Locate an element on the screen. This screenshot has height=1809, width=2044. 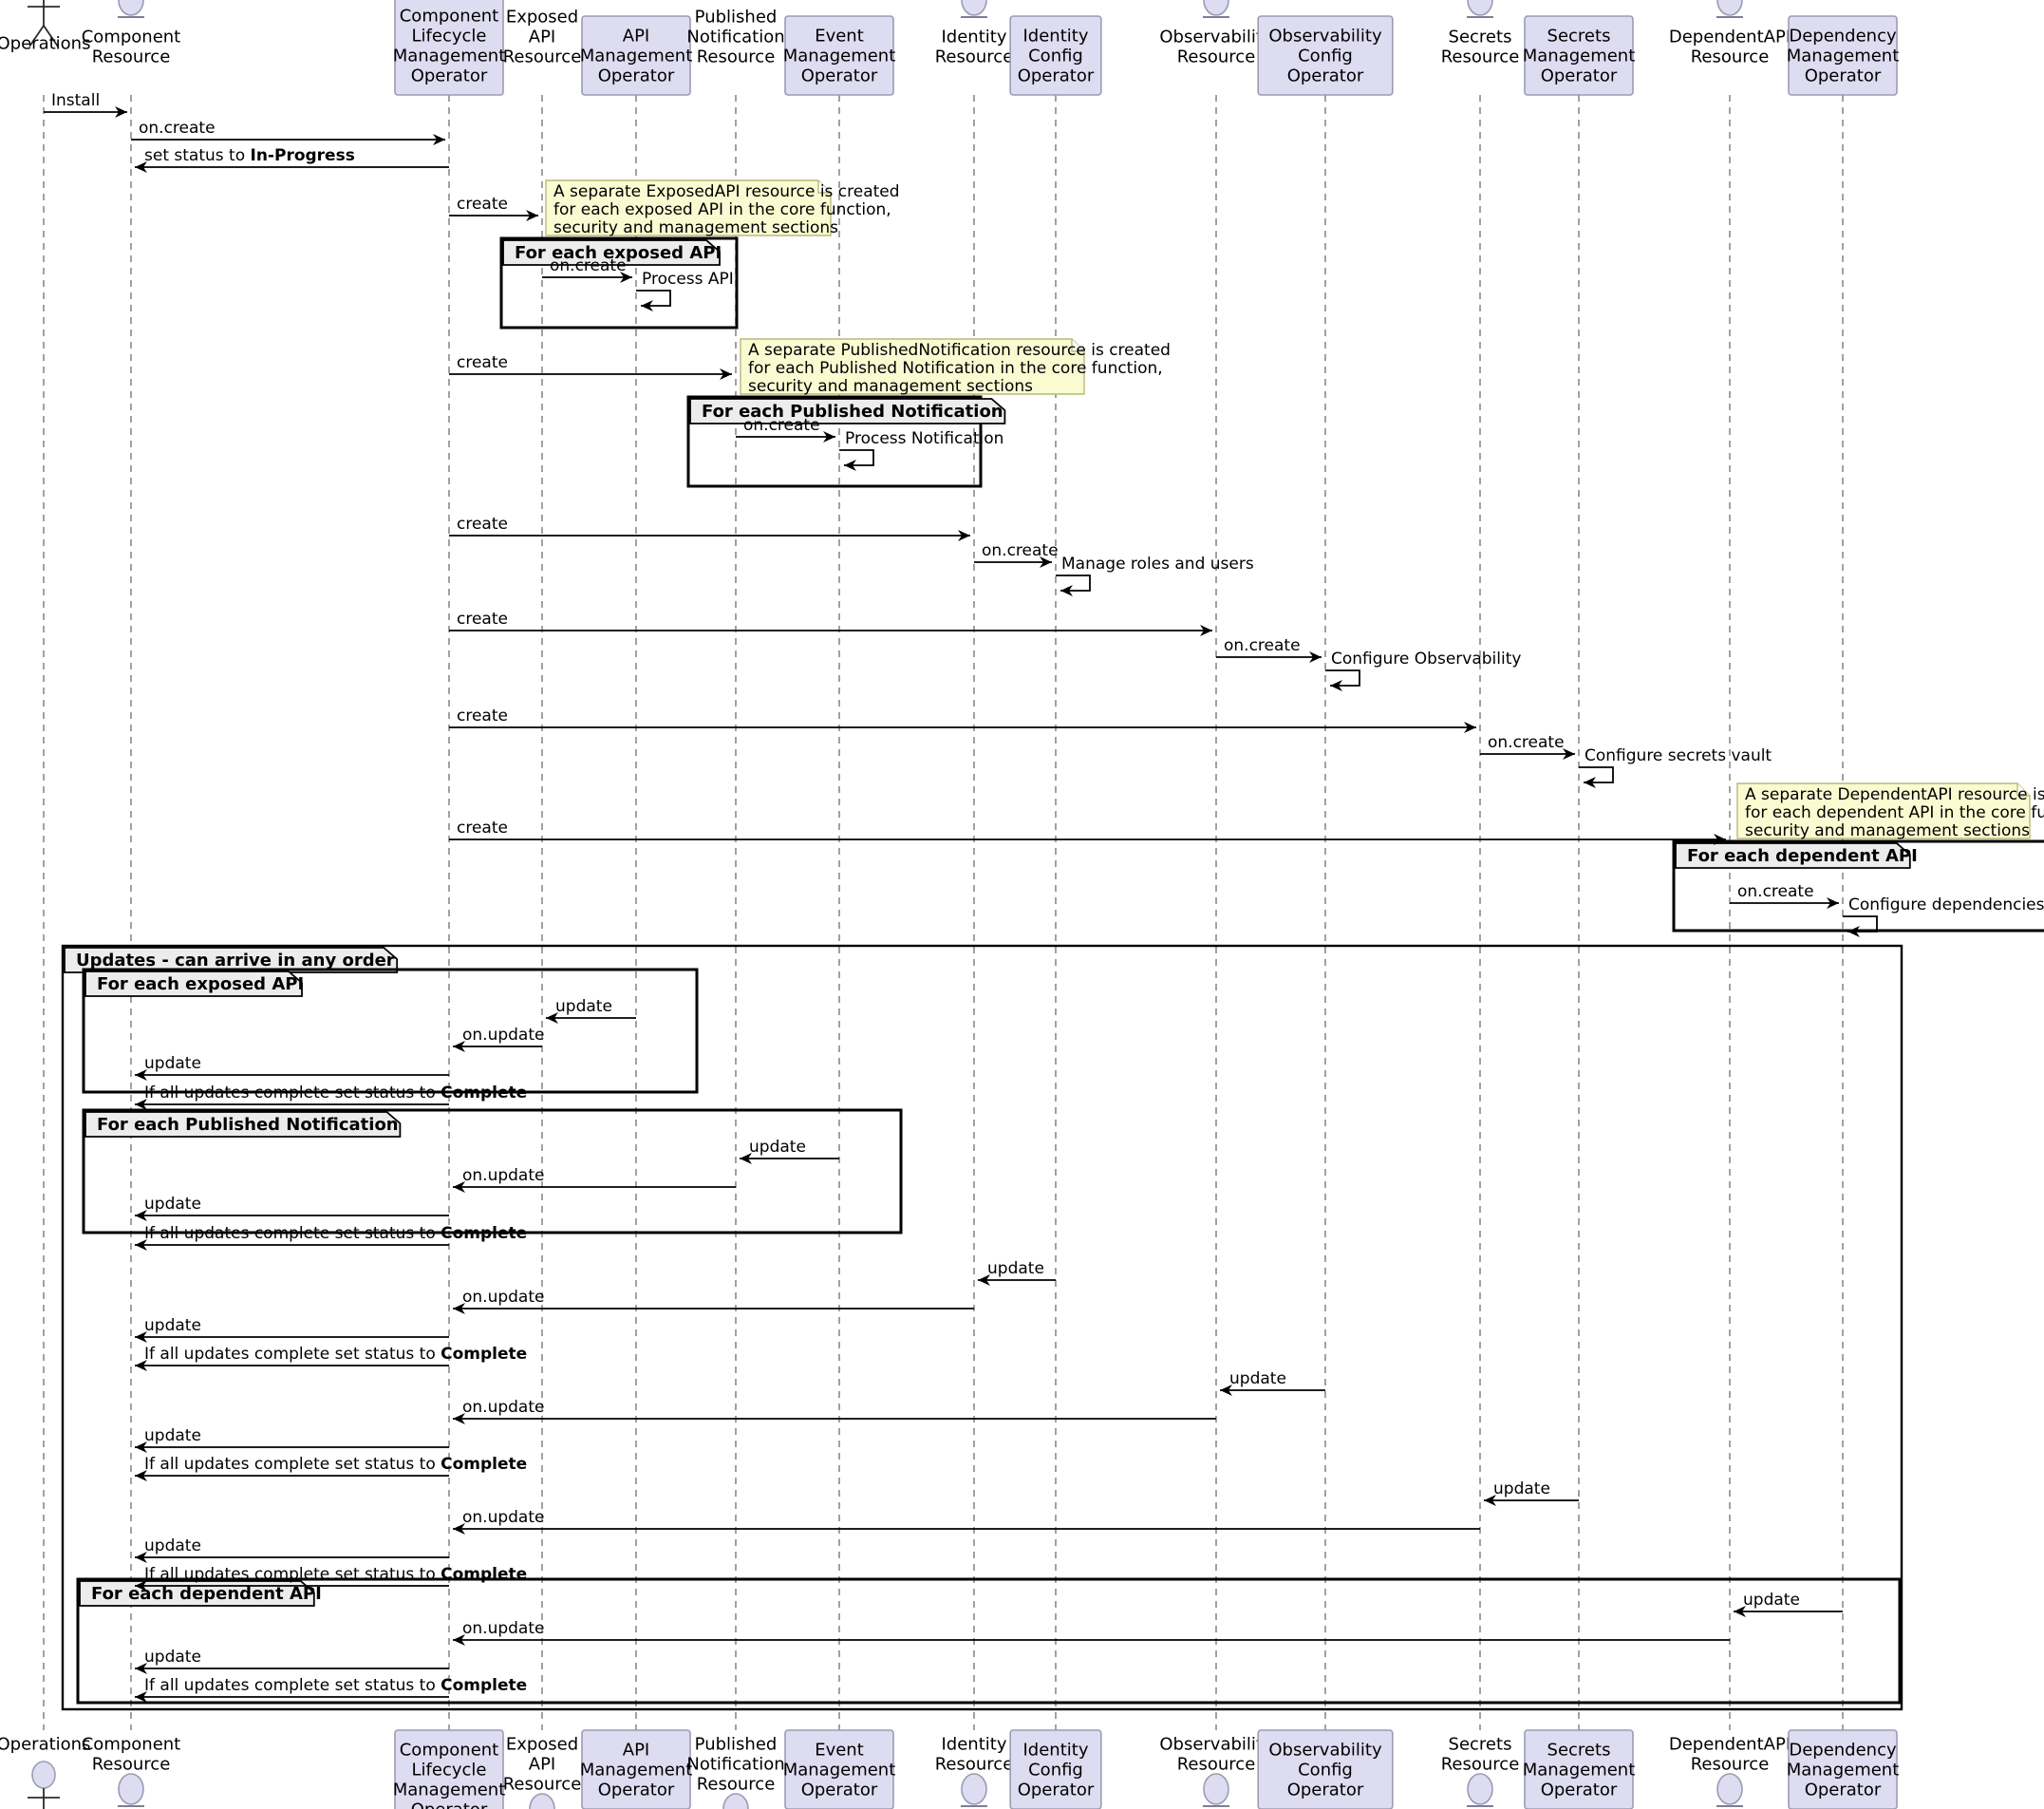
participant-label: Secrets is located at coordinates (1480, 1745).